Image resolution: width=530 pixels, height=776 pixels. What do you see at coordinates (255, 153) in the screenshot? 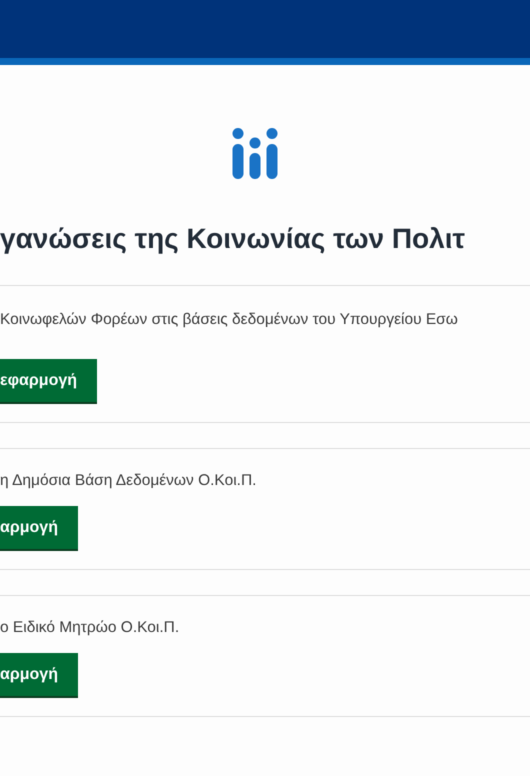
I see `logo-icon` at bounding box center [255, 153].